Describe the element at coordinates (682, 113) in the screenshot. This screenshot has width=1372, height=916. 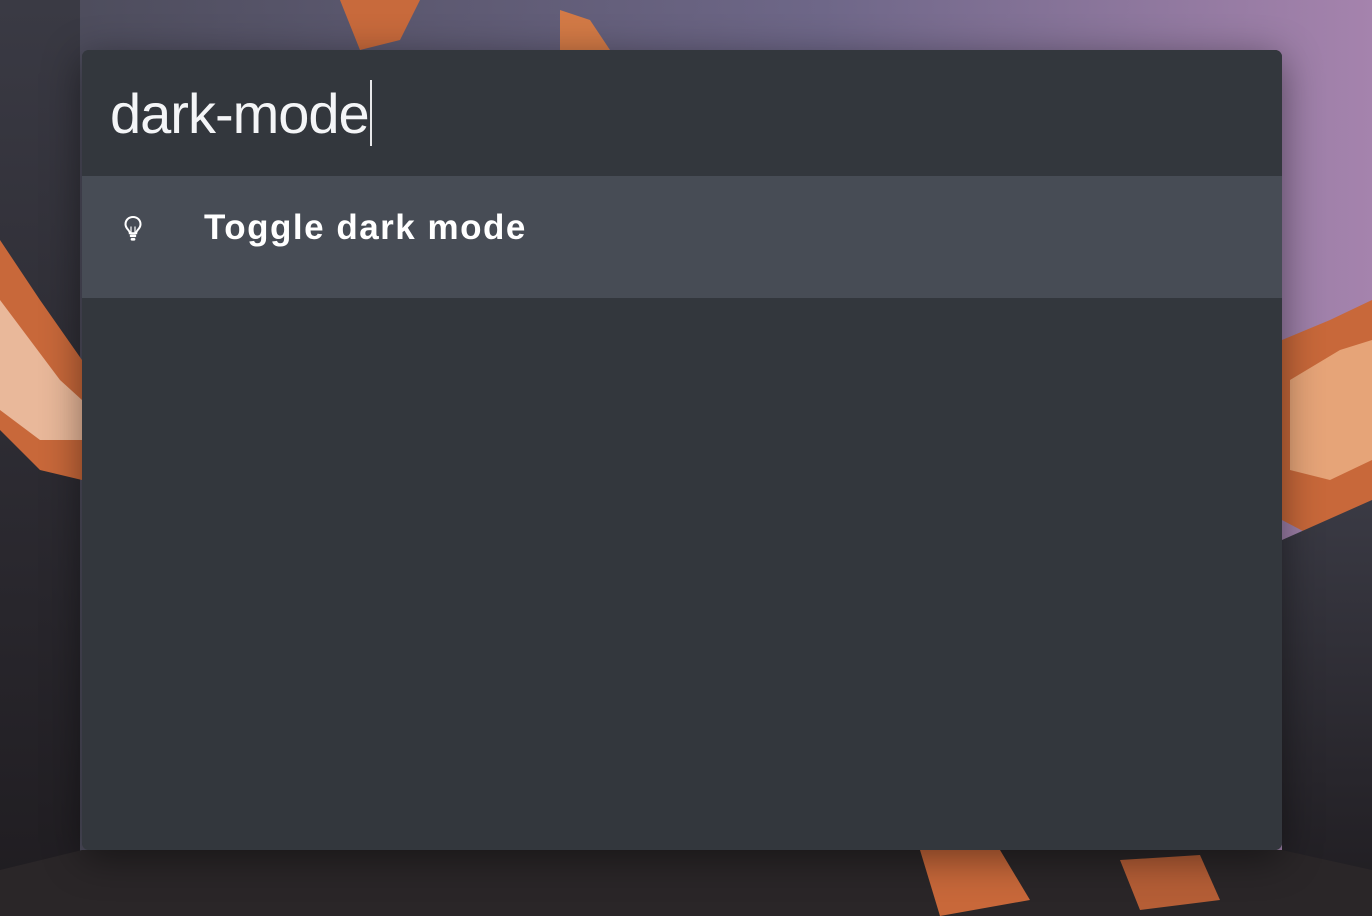
I see `search-bar: dark-mode` at that location.